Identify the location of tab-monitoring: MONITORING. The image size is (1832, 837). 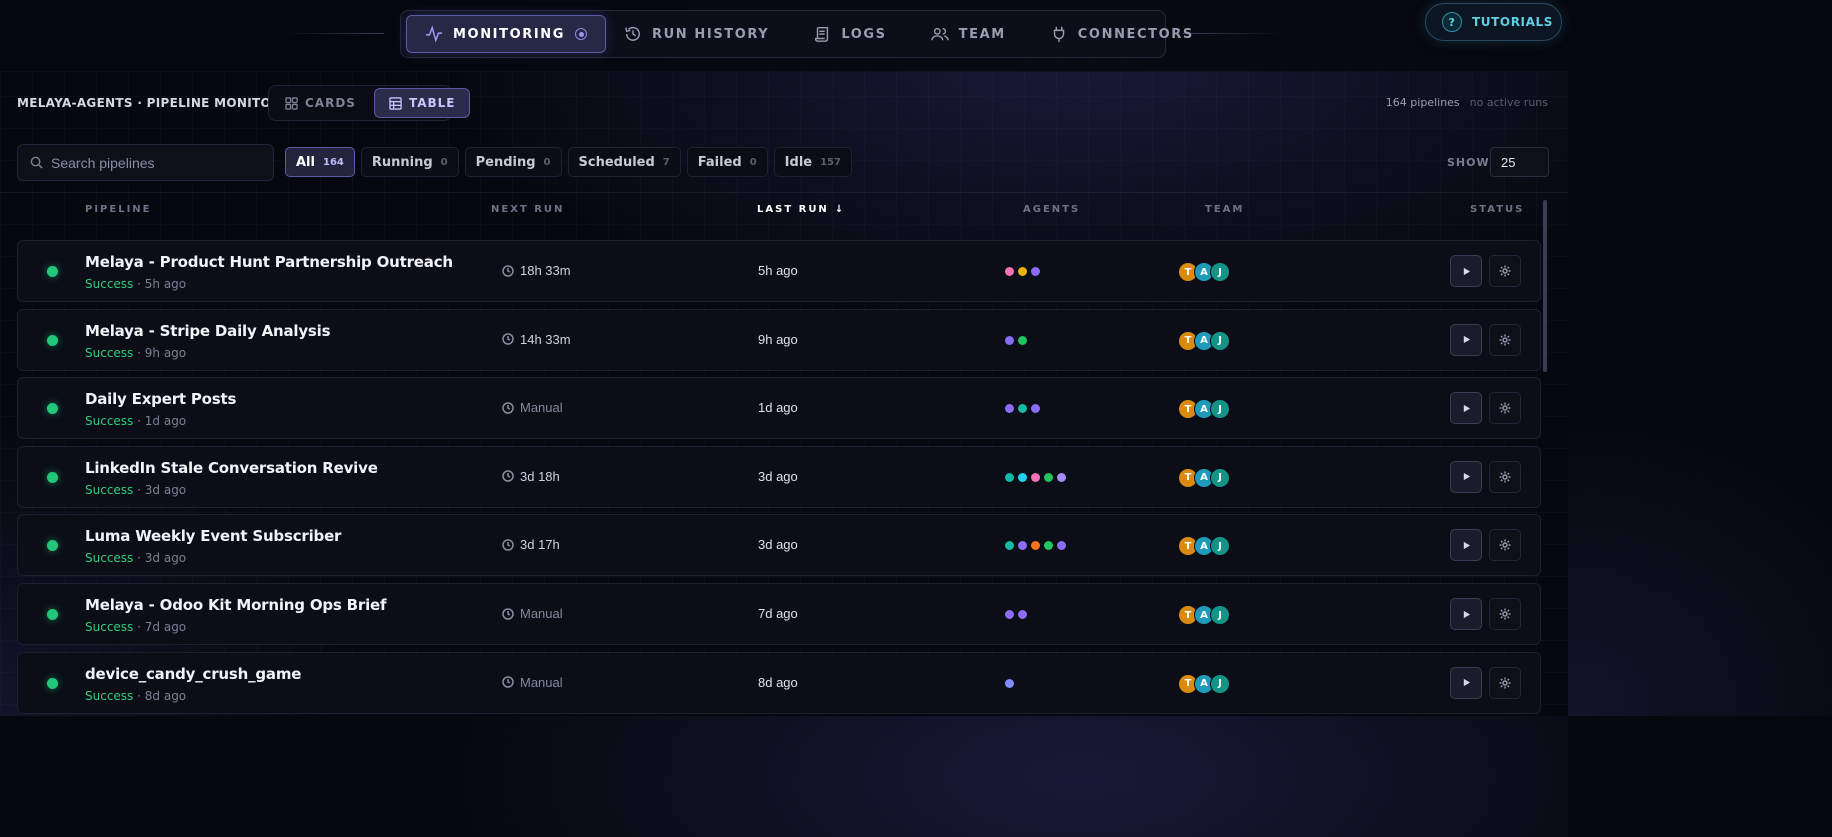
(506, 34).